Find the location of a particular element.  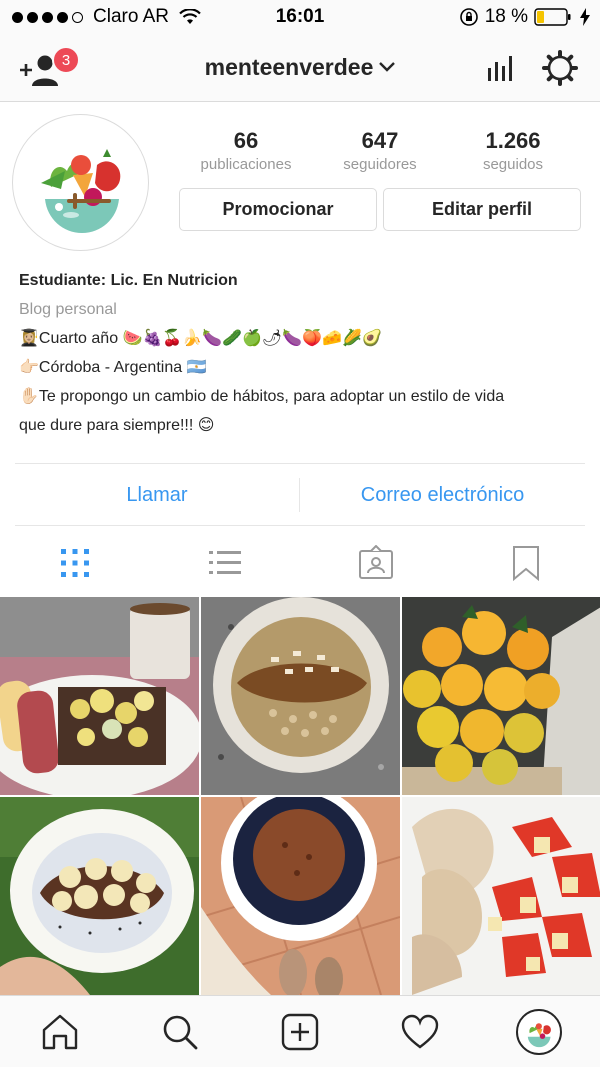

gear-icon is located at coordinates (560, 68).